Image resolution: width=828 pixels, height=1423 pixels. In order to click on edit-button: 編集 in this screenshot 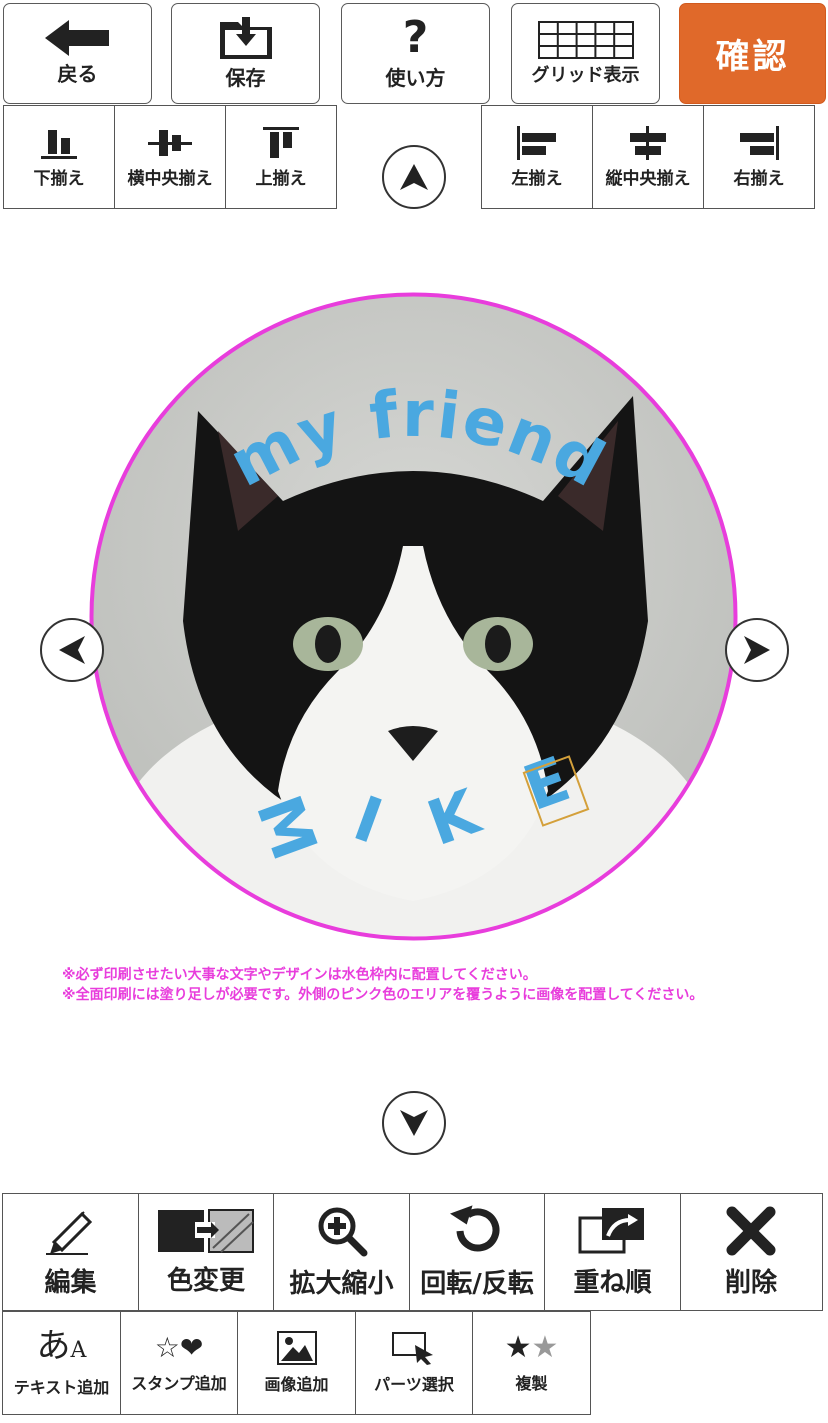, I will do `click(70, 1252)`.